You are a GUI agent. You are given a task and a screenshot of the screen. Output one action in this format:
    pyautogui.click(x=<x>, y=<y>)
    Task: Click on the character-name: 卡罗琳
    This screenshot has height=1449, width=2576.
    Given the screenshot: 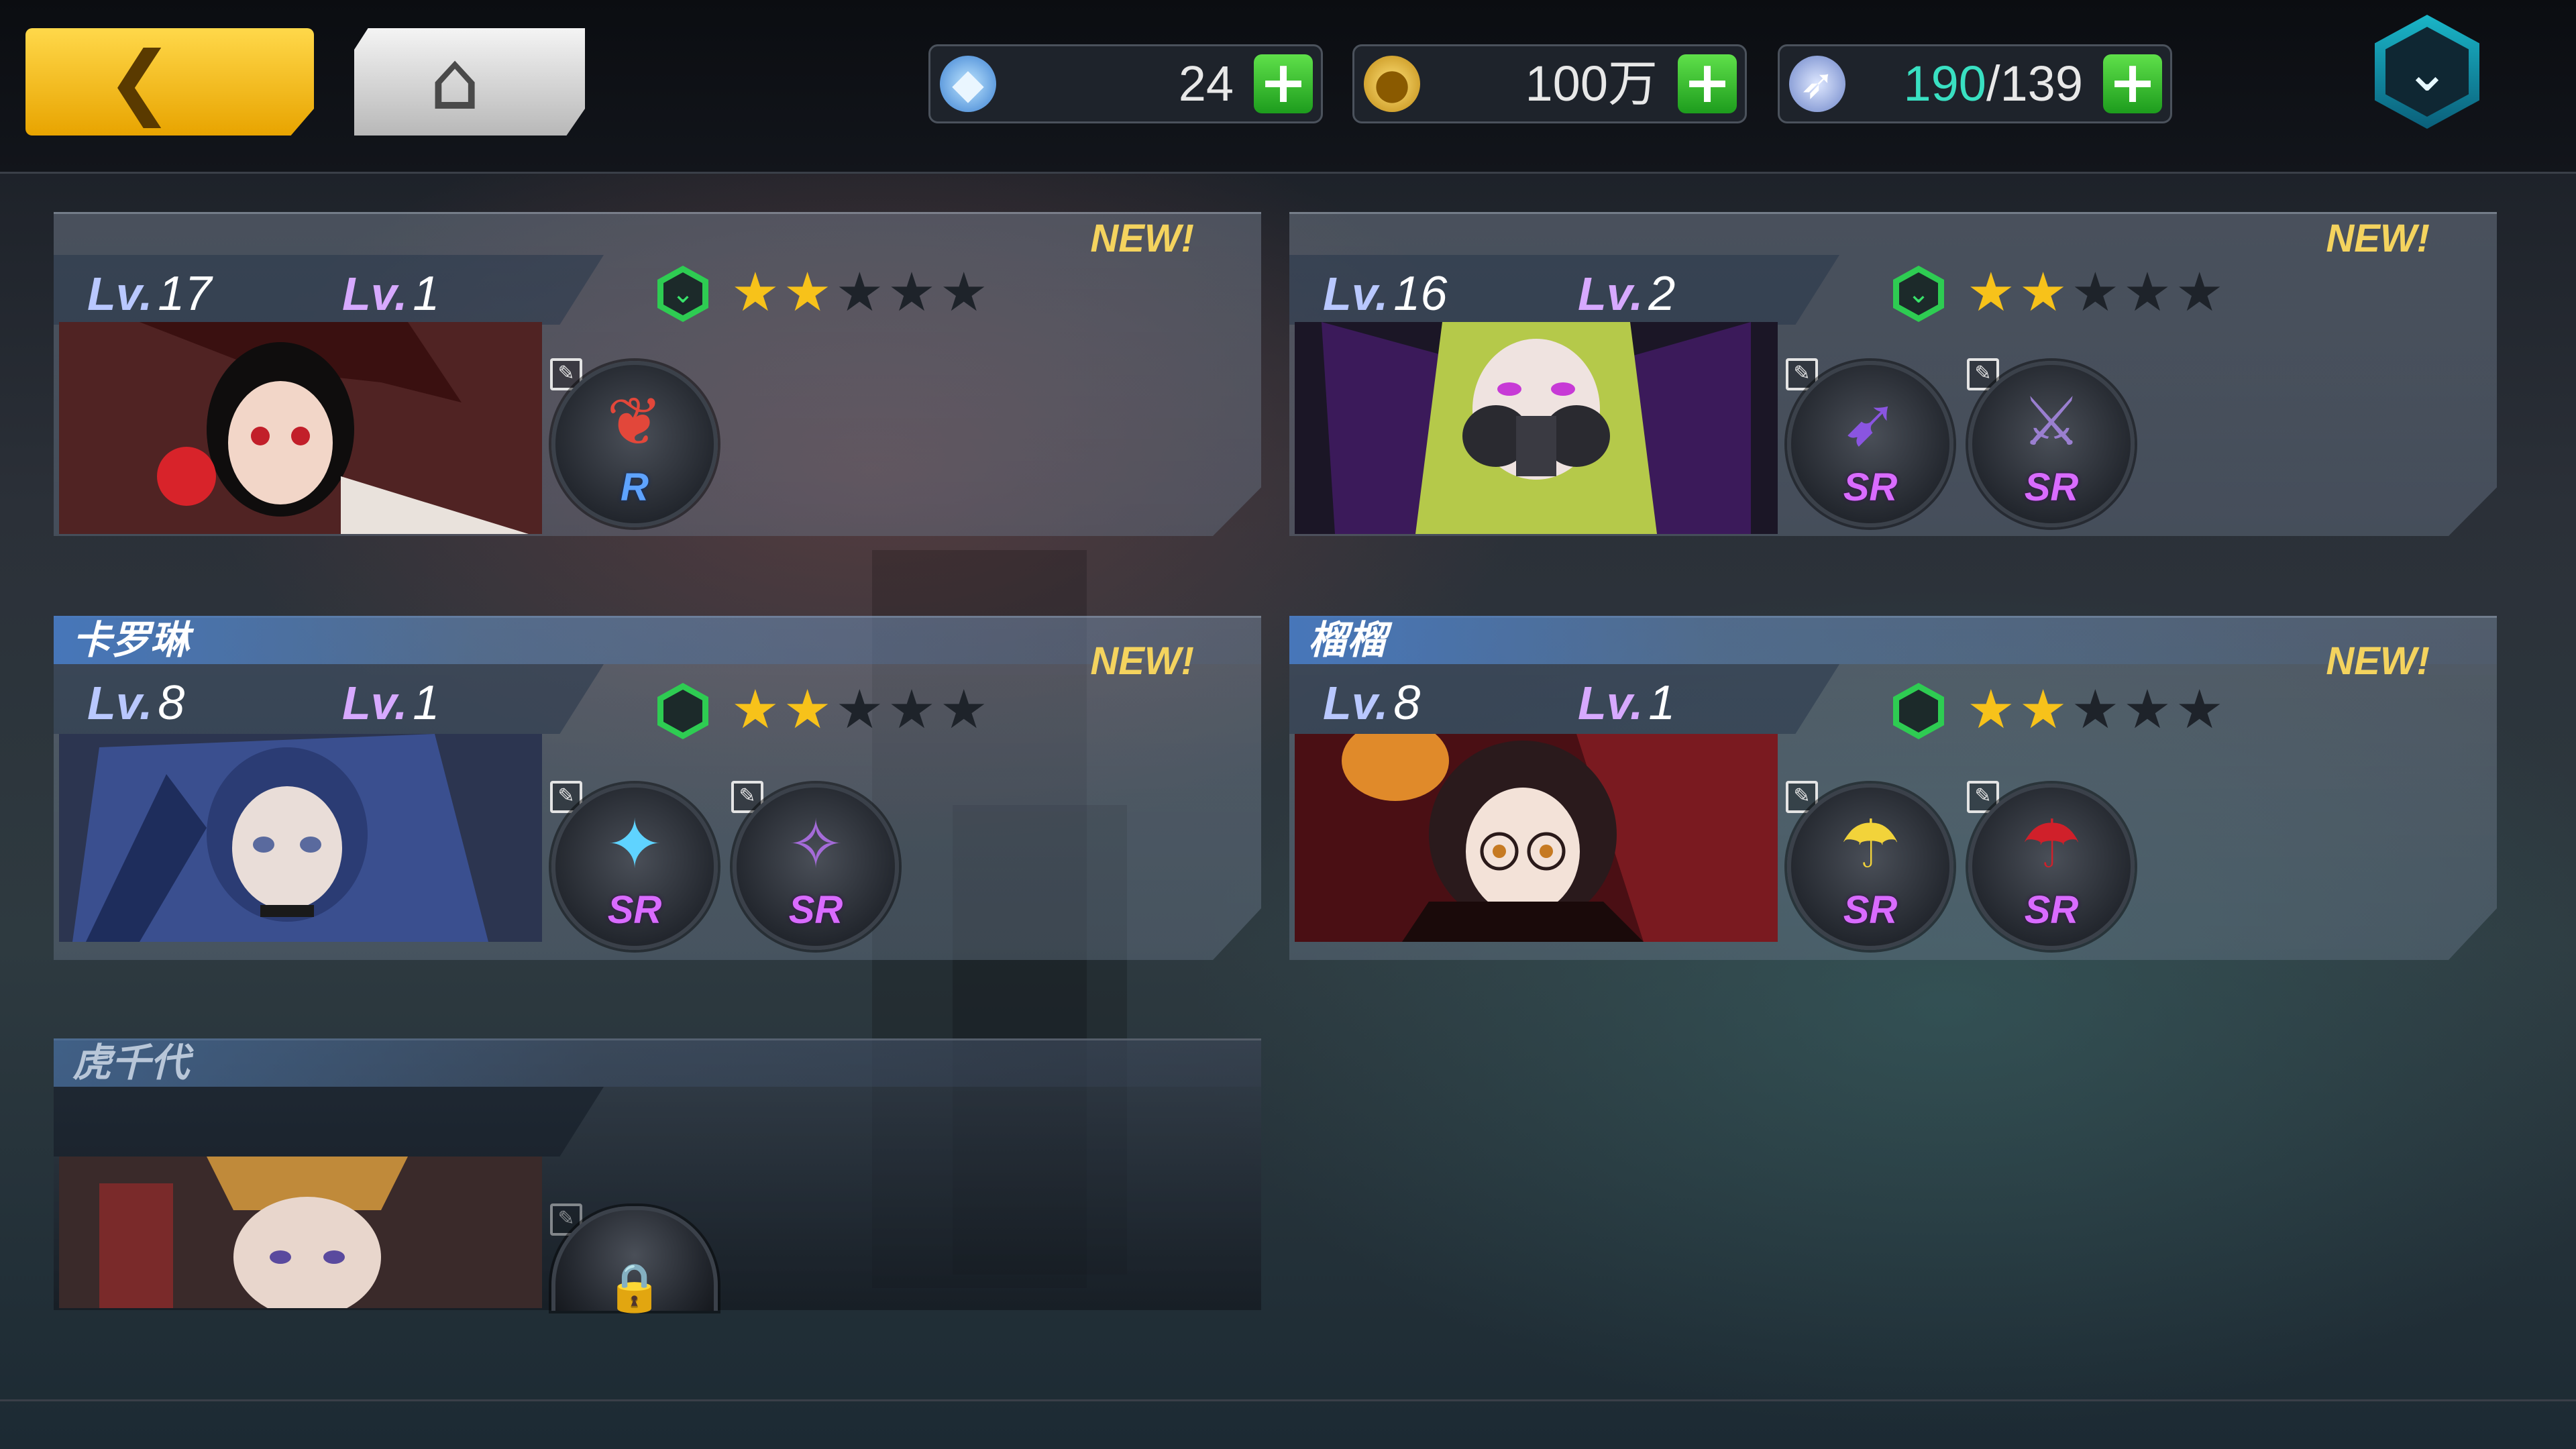 What is the action you would take?
    pyautogui.click(x=131, y=640)
    